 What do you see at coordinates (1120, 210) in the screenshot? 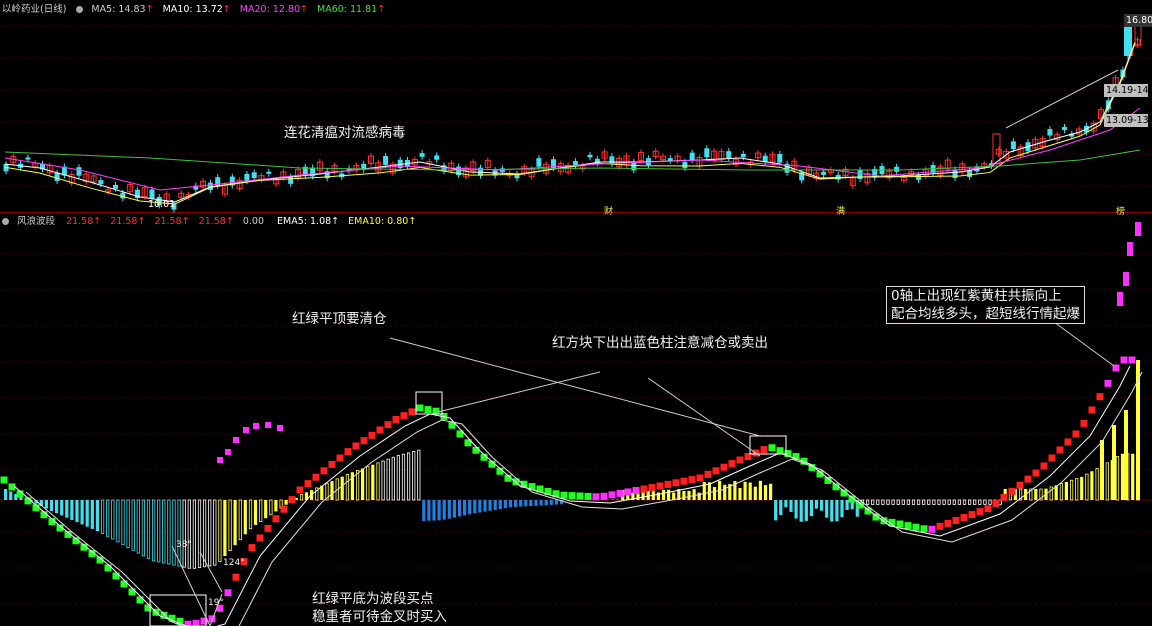
I see `event-mark-3: 榜` at bounding box center [1120, 210].